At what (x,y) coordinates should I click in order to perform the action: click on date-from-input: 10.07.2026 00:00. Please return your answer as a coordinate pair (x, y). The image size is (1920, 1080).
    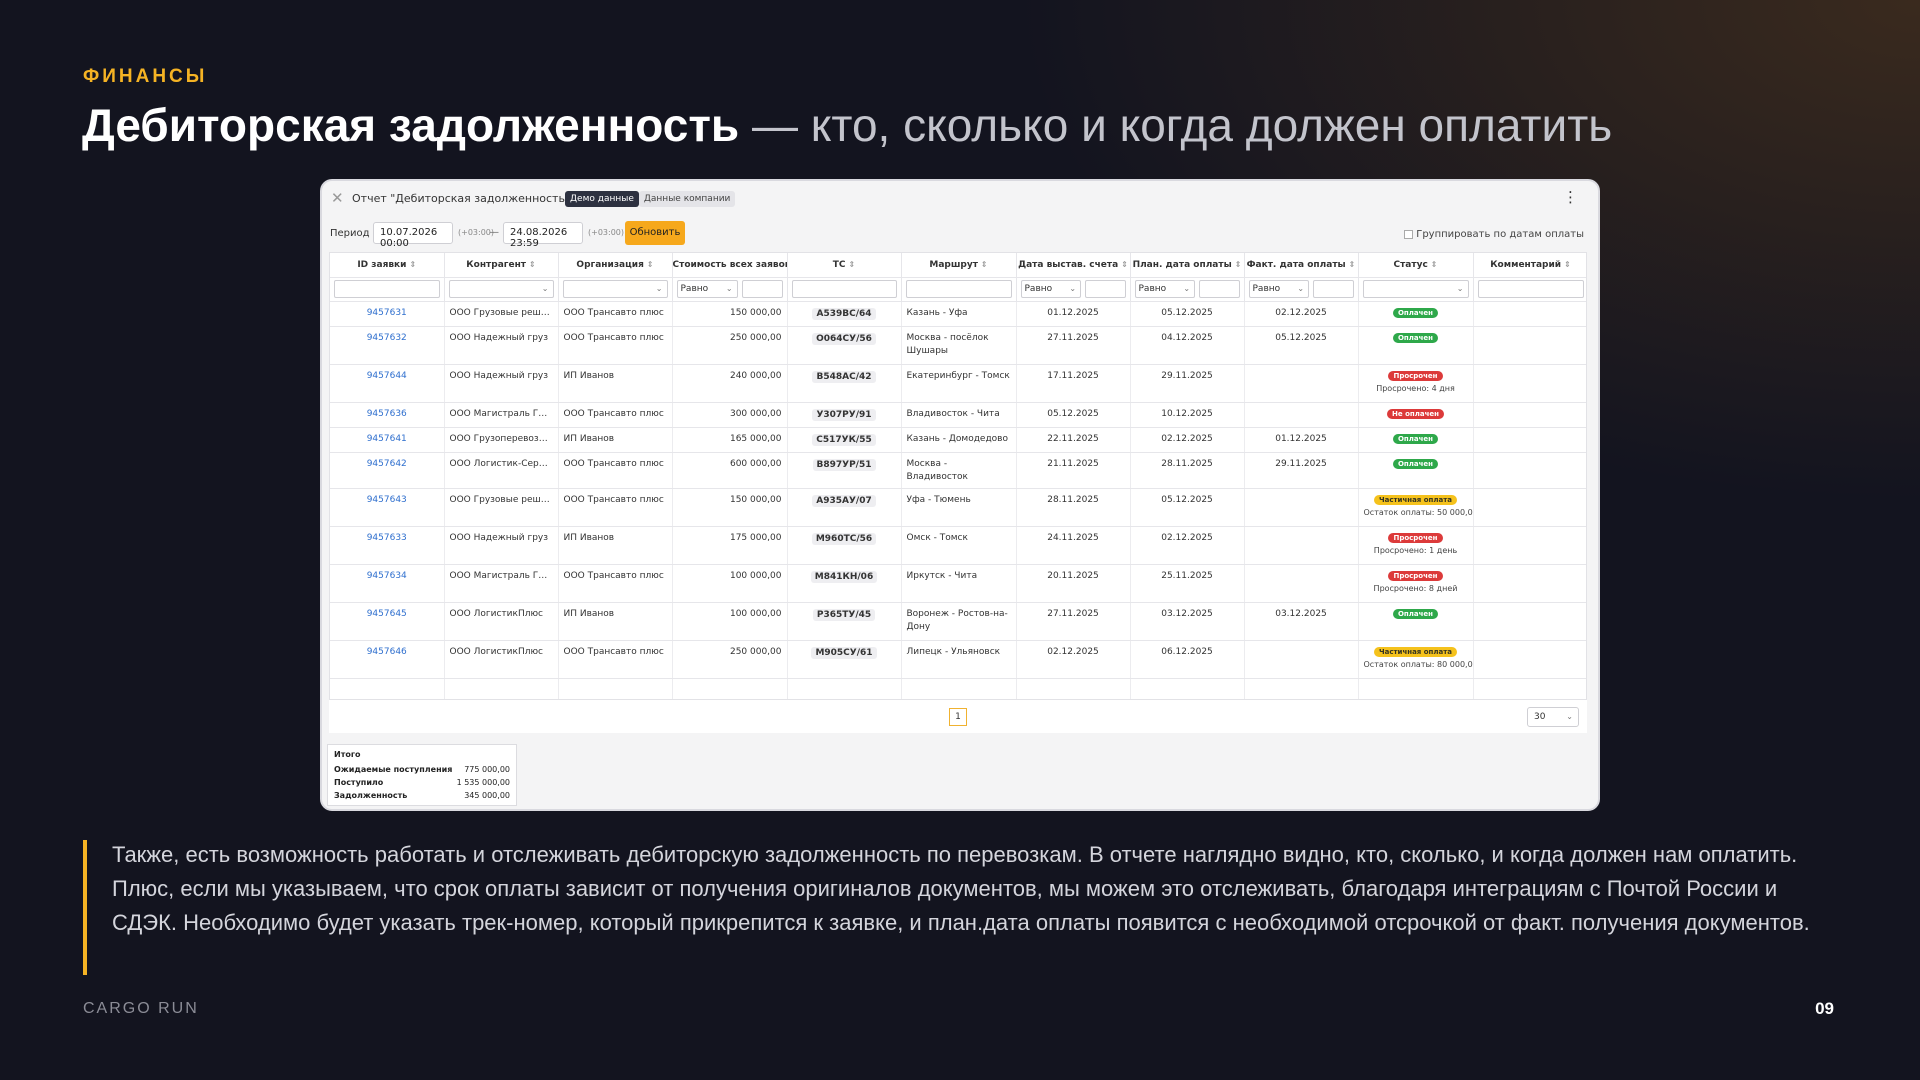
    Looking at the image, I should click on (413, 235).